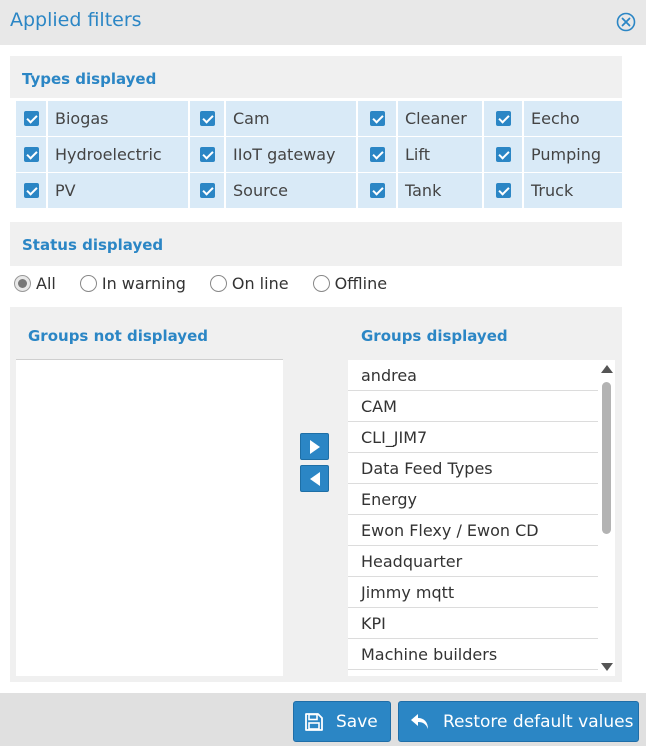 The height and width of the screenshot is (746, 646). Describe the element at coordinates (440, 154) in the screenshot. I see `type-label-lift: Lift` at that location.